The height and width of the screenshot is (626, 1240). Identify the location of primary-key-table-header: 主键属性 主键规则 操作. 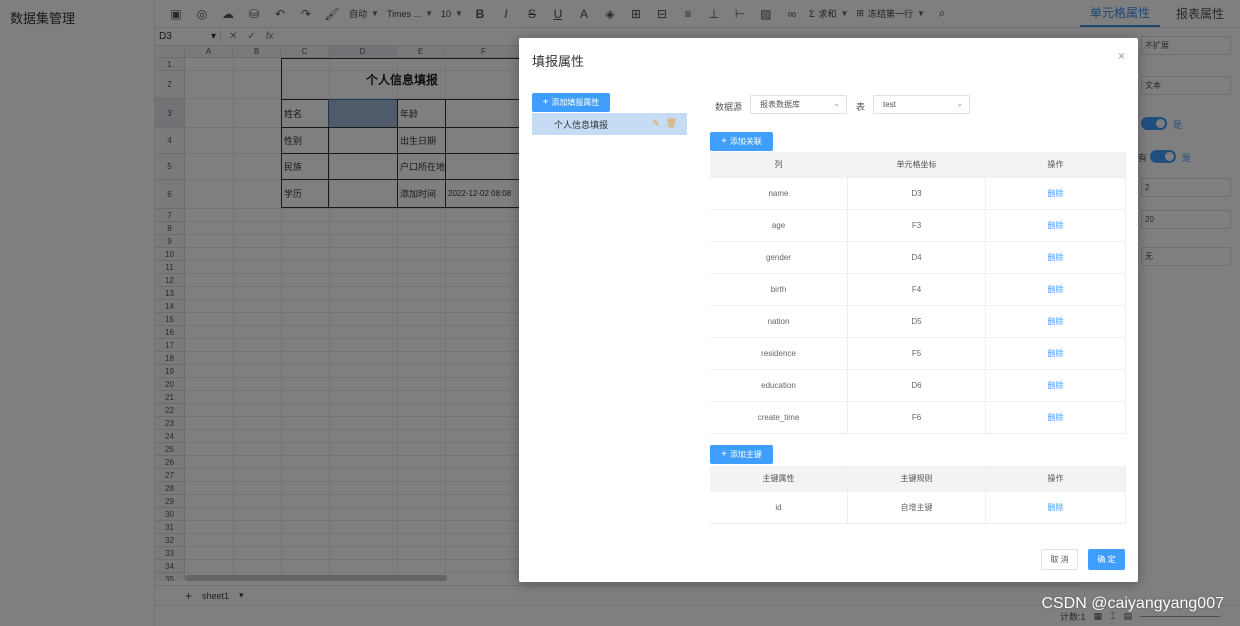
(918, 479).